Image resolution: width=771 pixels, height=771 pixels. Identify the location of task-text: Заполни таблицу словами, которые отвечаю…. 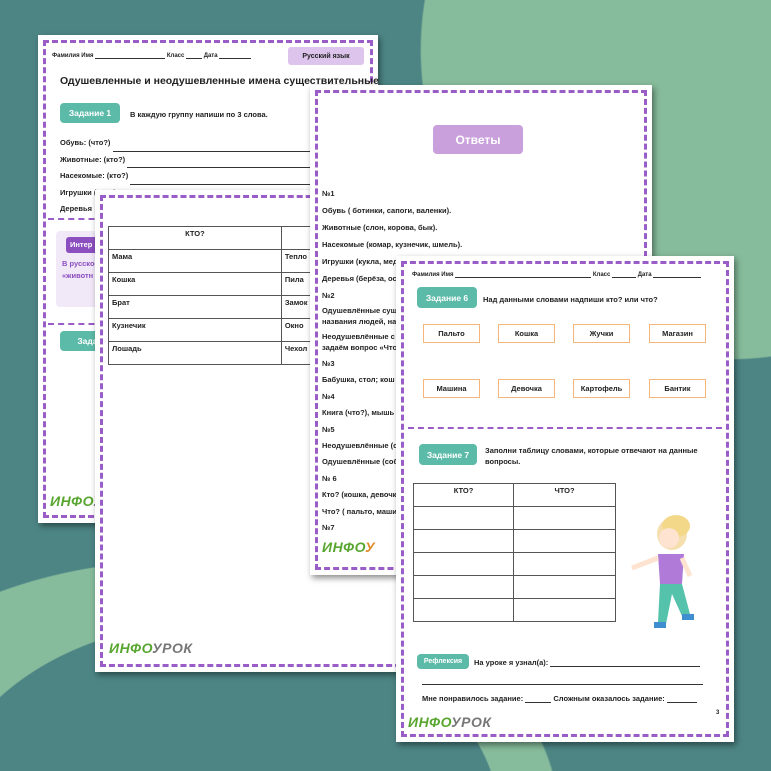
(591, 450).